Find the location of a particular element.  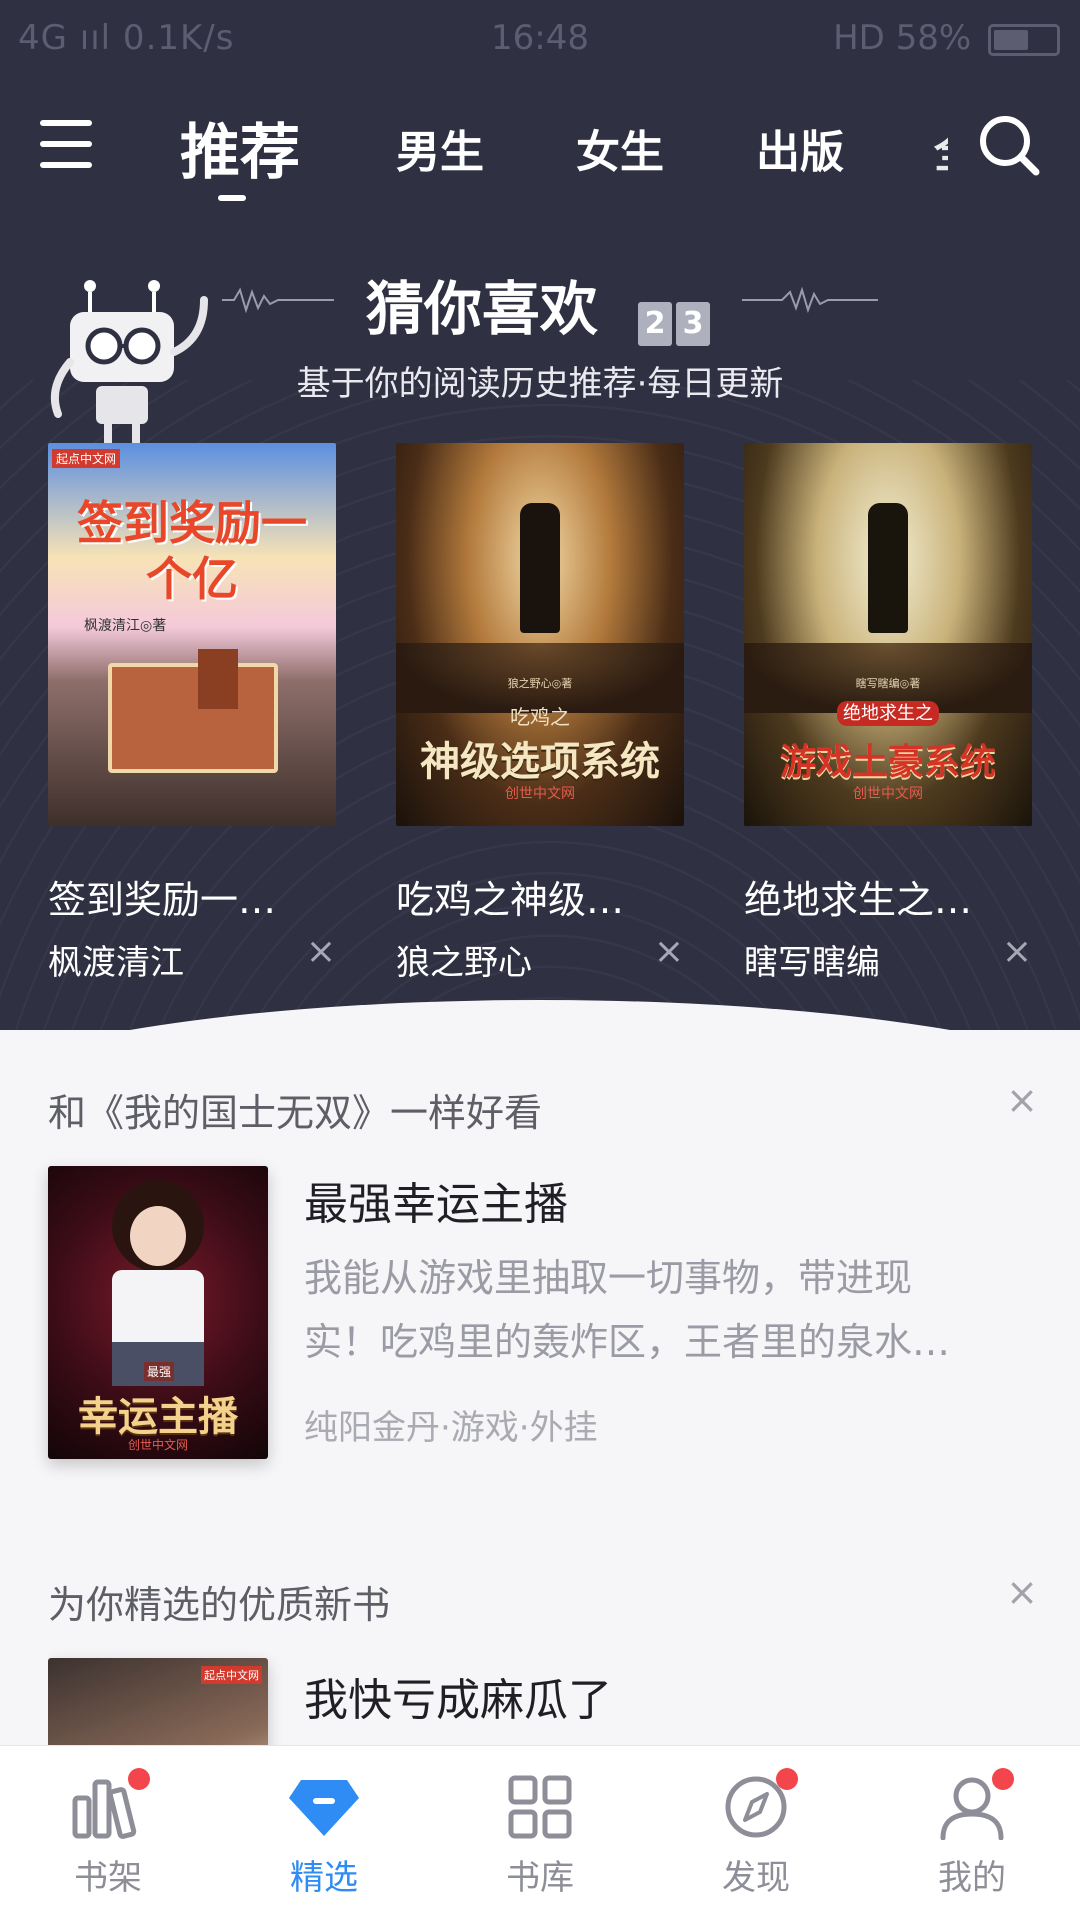

tab-label: 书架 is located at coordinates (108, 1878).